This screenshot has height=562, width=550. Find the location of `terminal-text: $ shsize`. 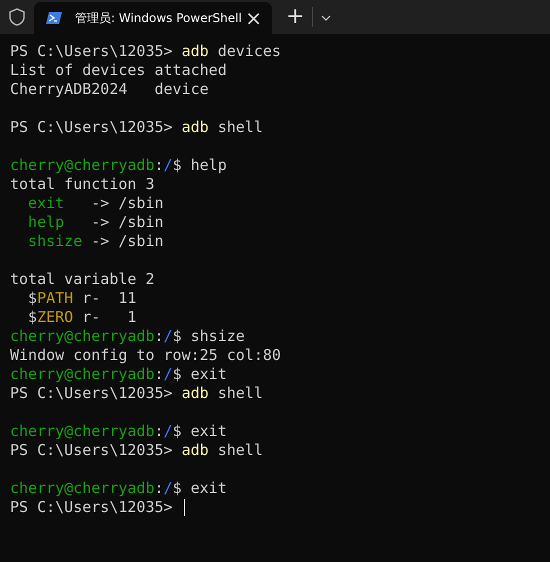

terminal-text: $ shsize is located at coordinates (208, 336).